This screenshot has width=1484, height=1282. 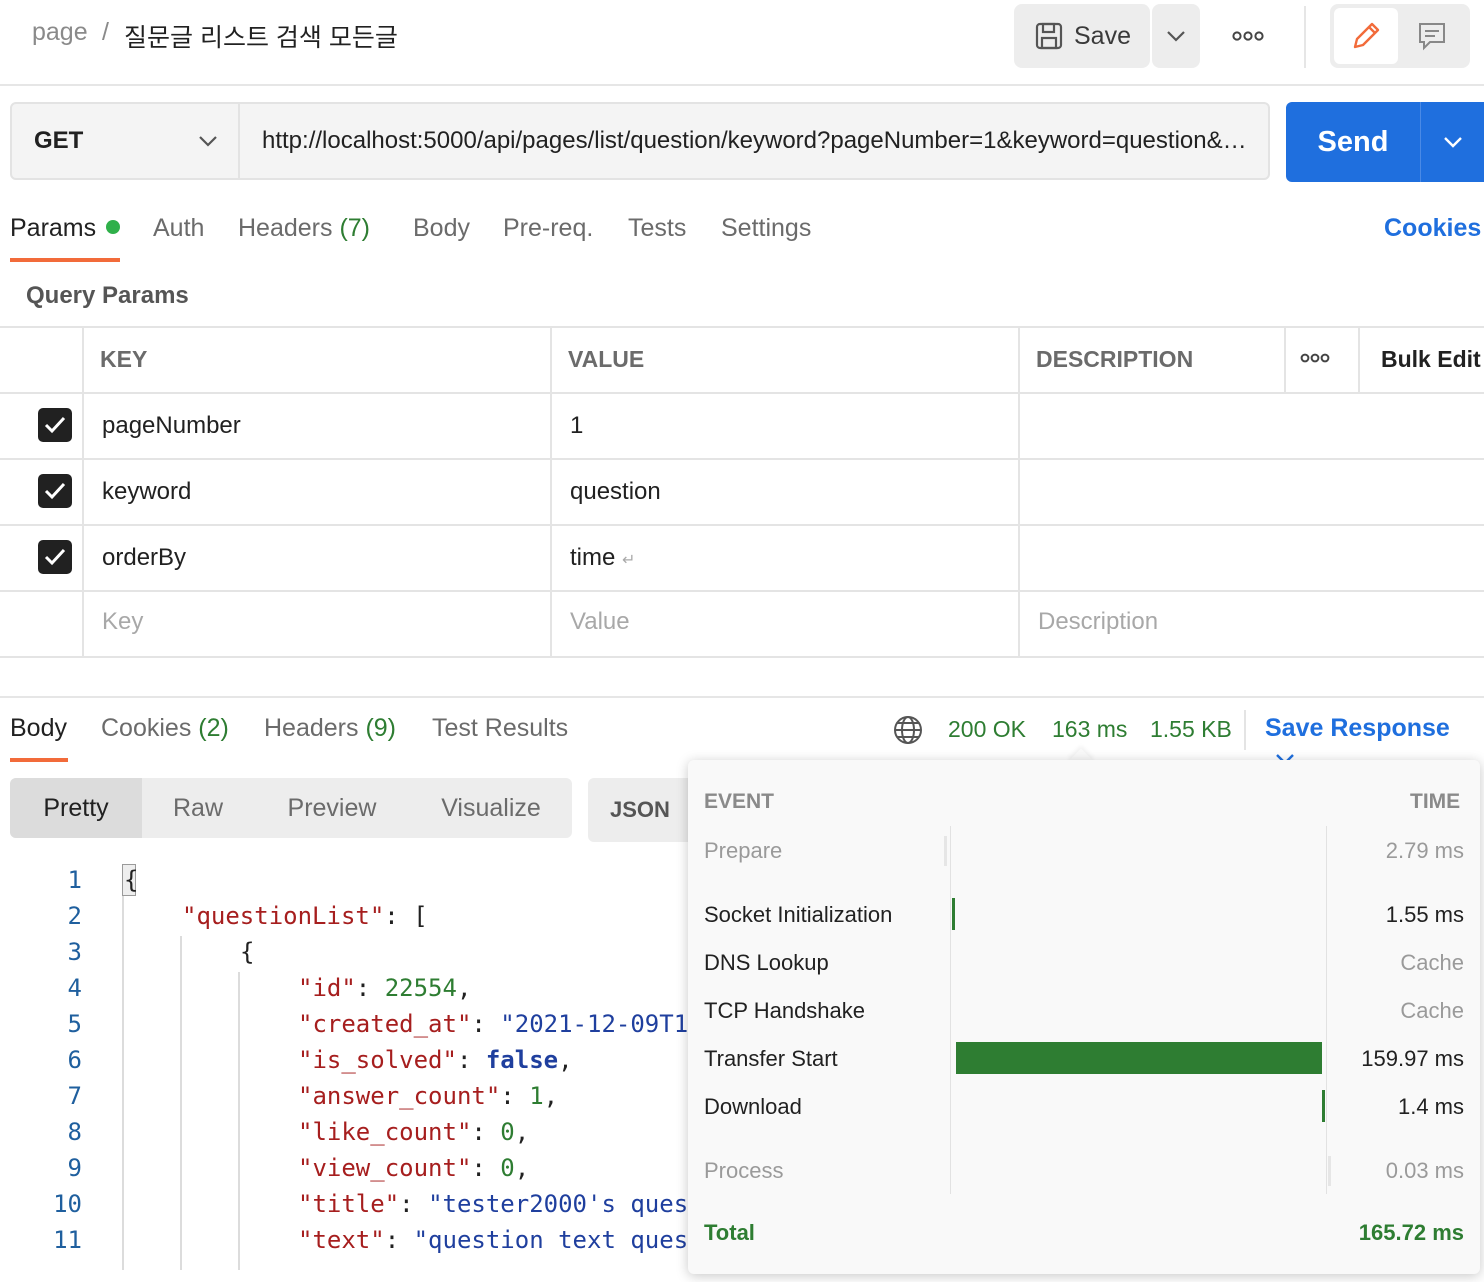 I want to click on timing-event-name: Process, so click(x=744, y=1170).